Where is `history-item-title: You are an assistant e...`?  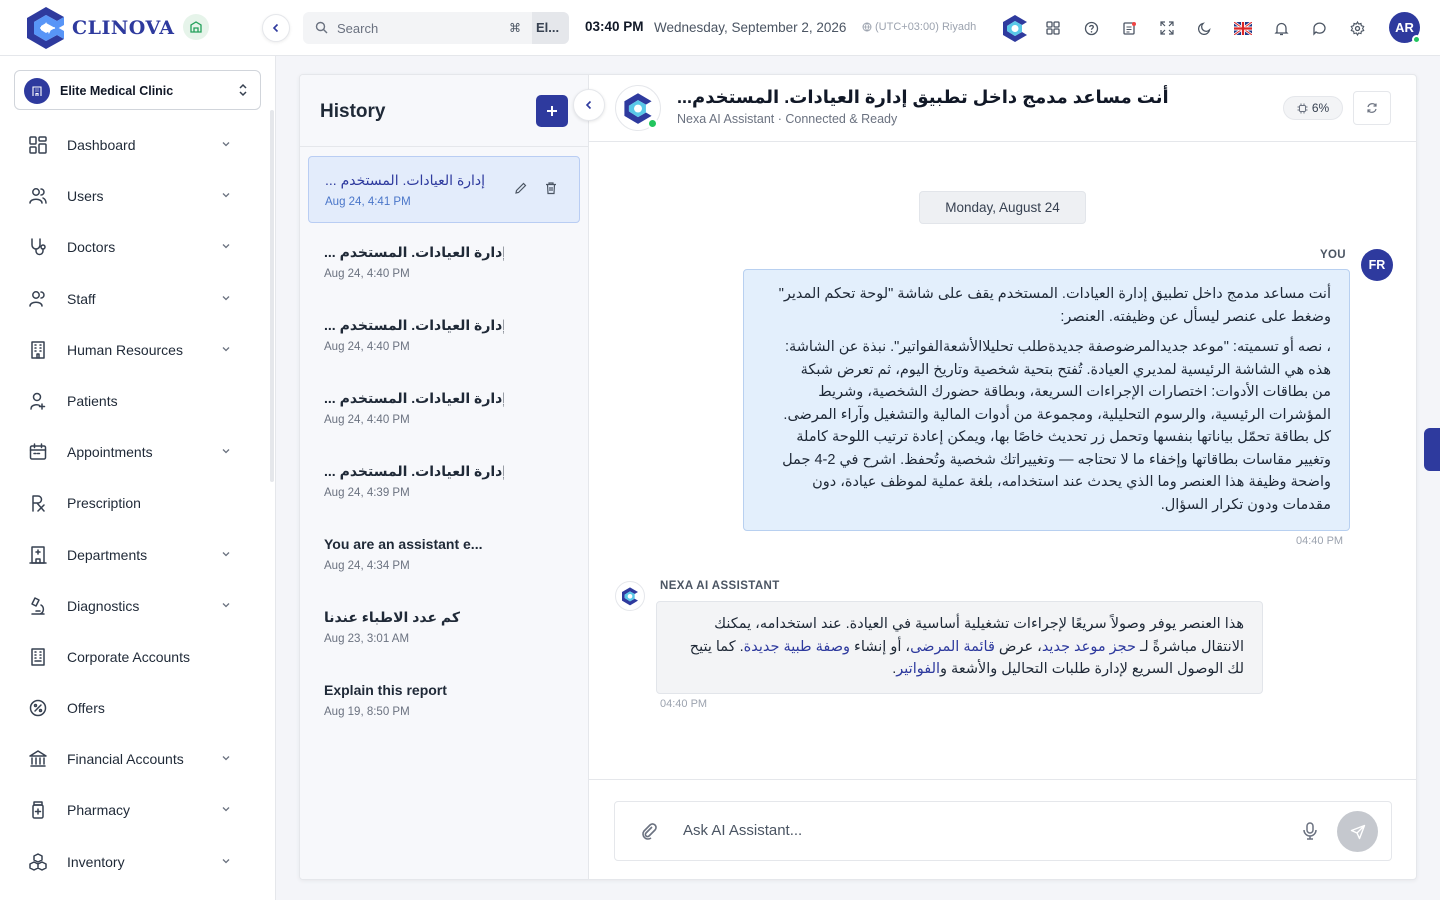
history-item-title: You are an assistant e... is located at coordinates (403, 544).